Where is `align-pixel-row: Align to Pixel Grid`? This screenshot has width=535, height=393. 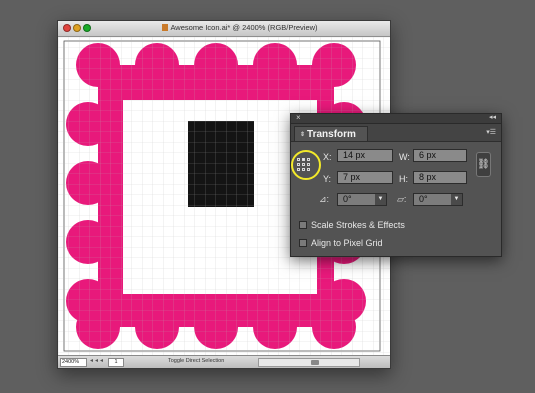 align-pixel-row: Align to Pixel Grid is located at coordinates (341, 243).